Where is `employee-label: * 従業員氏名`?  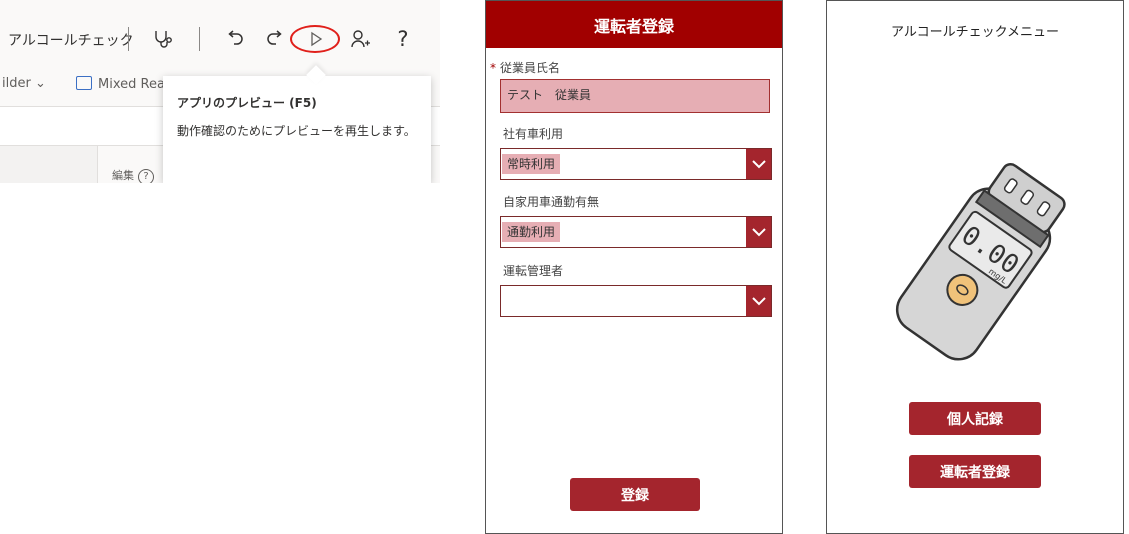 employee-label: * 従業員氏名 is located at coordinates (525, 67).